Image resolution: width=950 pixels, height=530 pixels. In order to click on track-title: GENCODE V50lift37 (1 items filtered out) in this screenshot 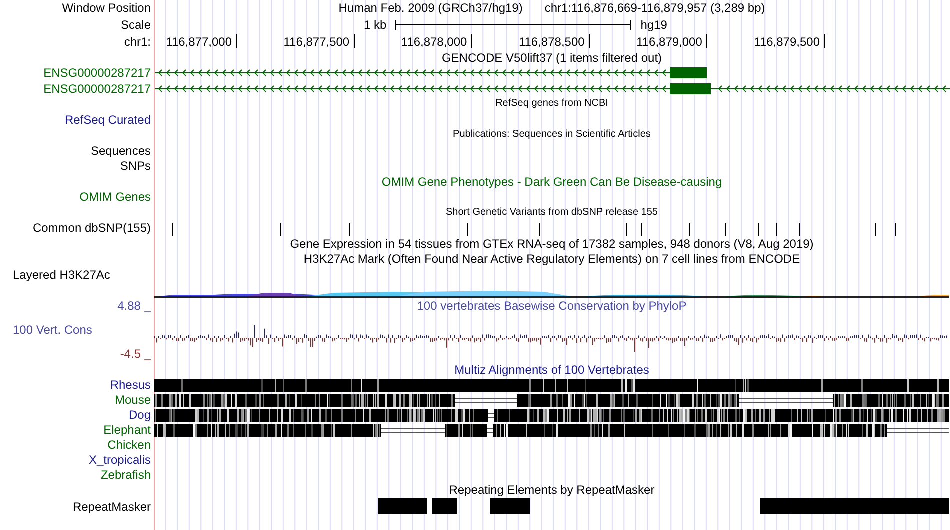, I will do `click(552, 58)`.